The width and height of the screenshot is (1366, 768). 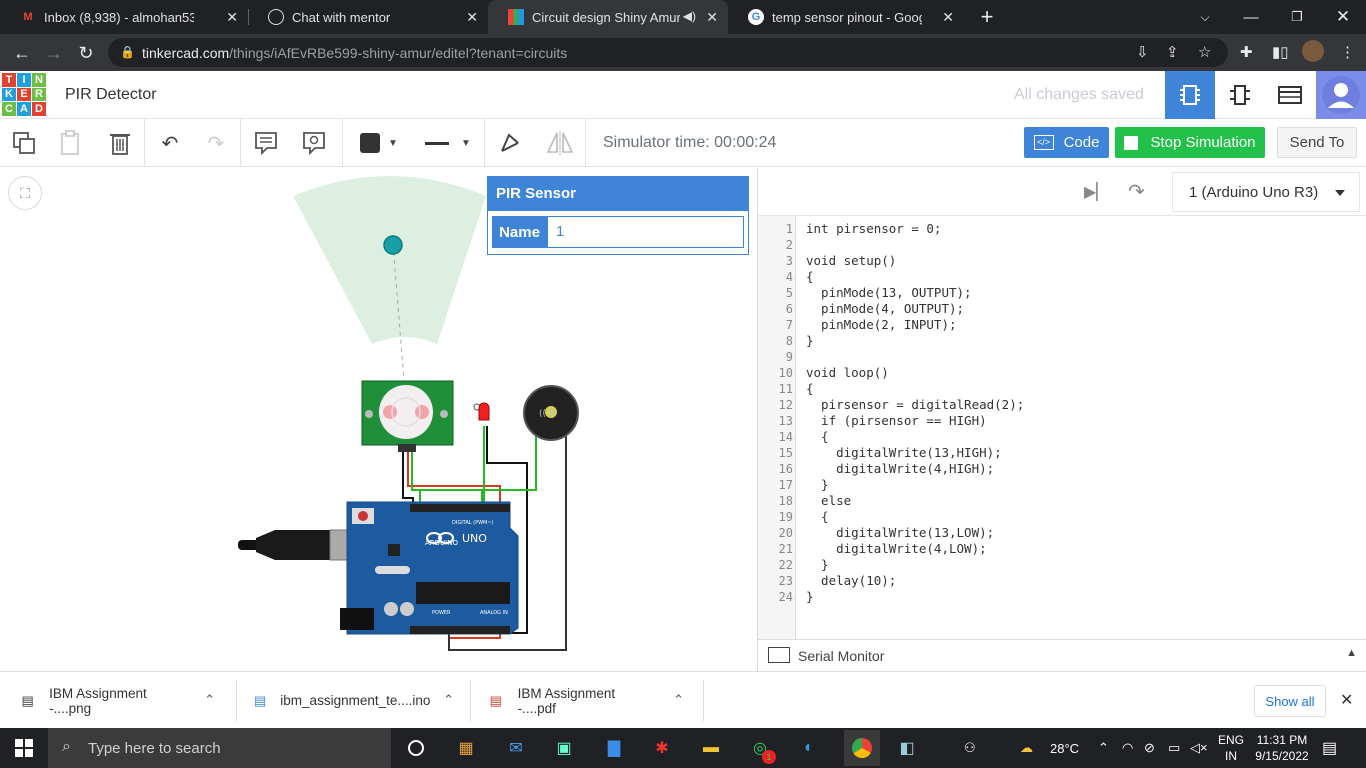 What do you see at coordinates (987, 17) in the screenshot?
I see `new-tab-button: +` at bounding box center [987, 17].